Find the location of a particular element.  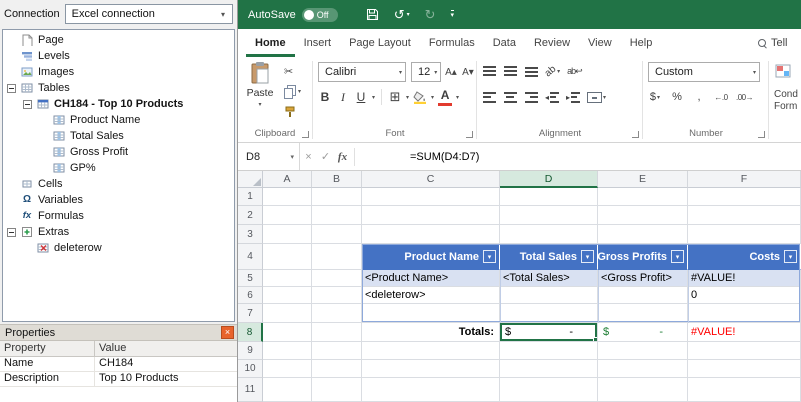

cell-f11 is located at coordinates (744, 390).